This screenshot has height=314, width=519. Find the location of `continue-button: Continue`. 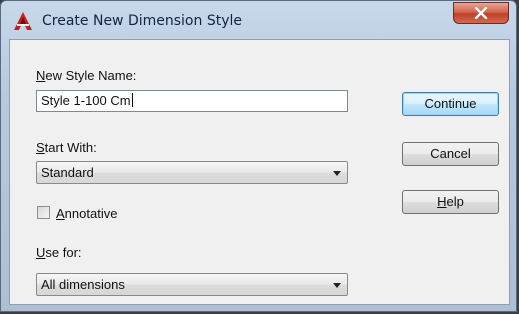

continue-button: Continue is located at coordinates (450, 104).